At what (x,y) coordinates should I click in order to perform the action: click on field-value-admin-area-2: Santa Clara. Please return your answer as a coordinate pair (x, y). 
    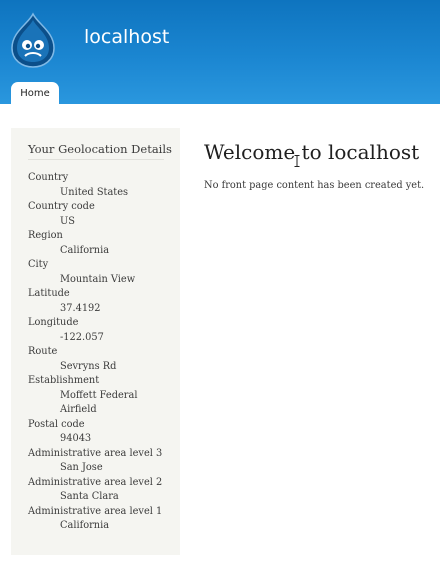
    Looking at the image, I should click on (89, 496).